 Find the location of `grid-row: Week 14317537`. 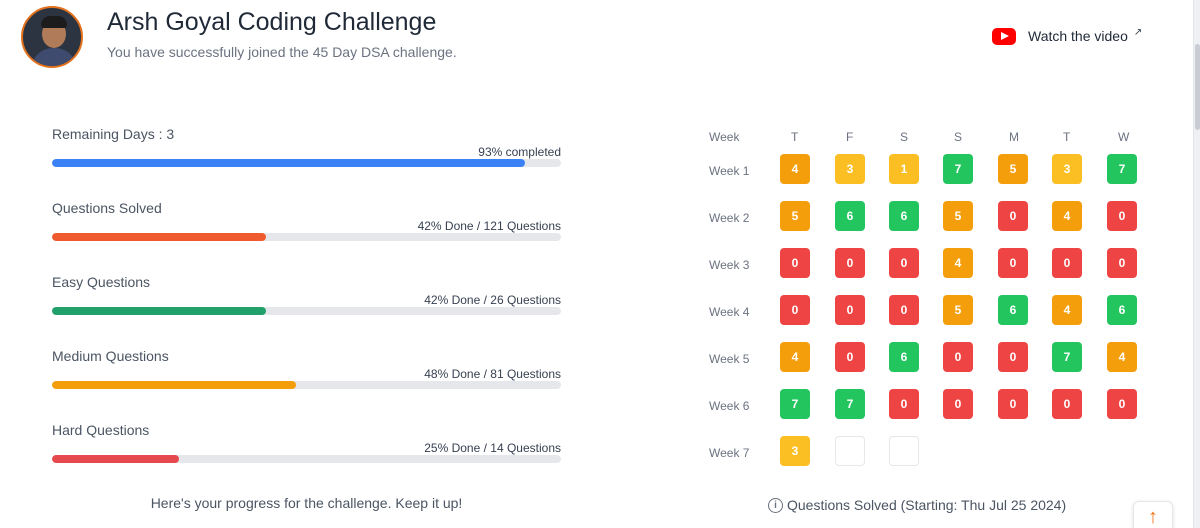

grid-row: Week 14317537 is located at coordinates (930, 177).